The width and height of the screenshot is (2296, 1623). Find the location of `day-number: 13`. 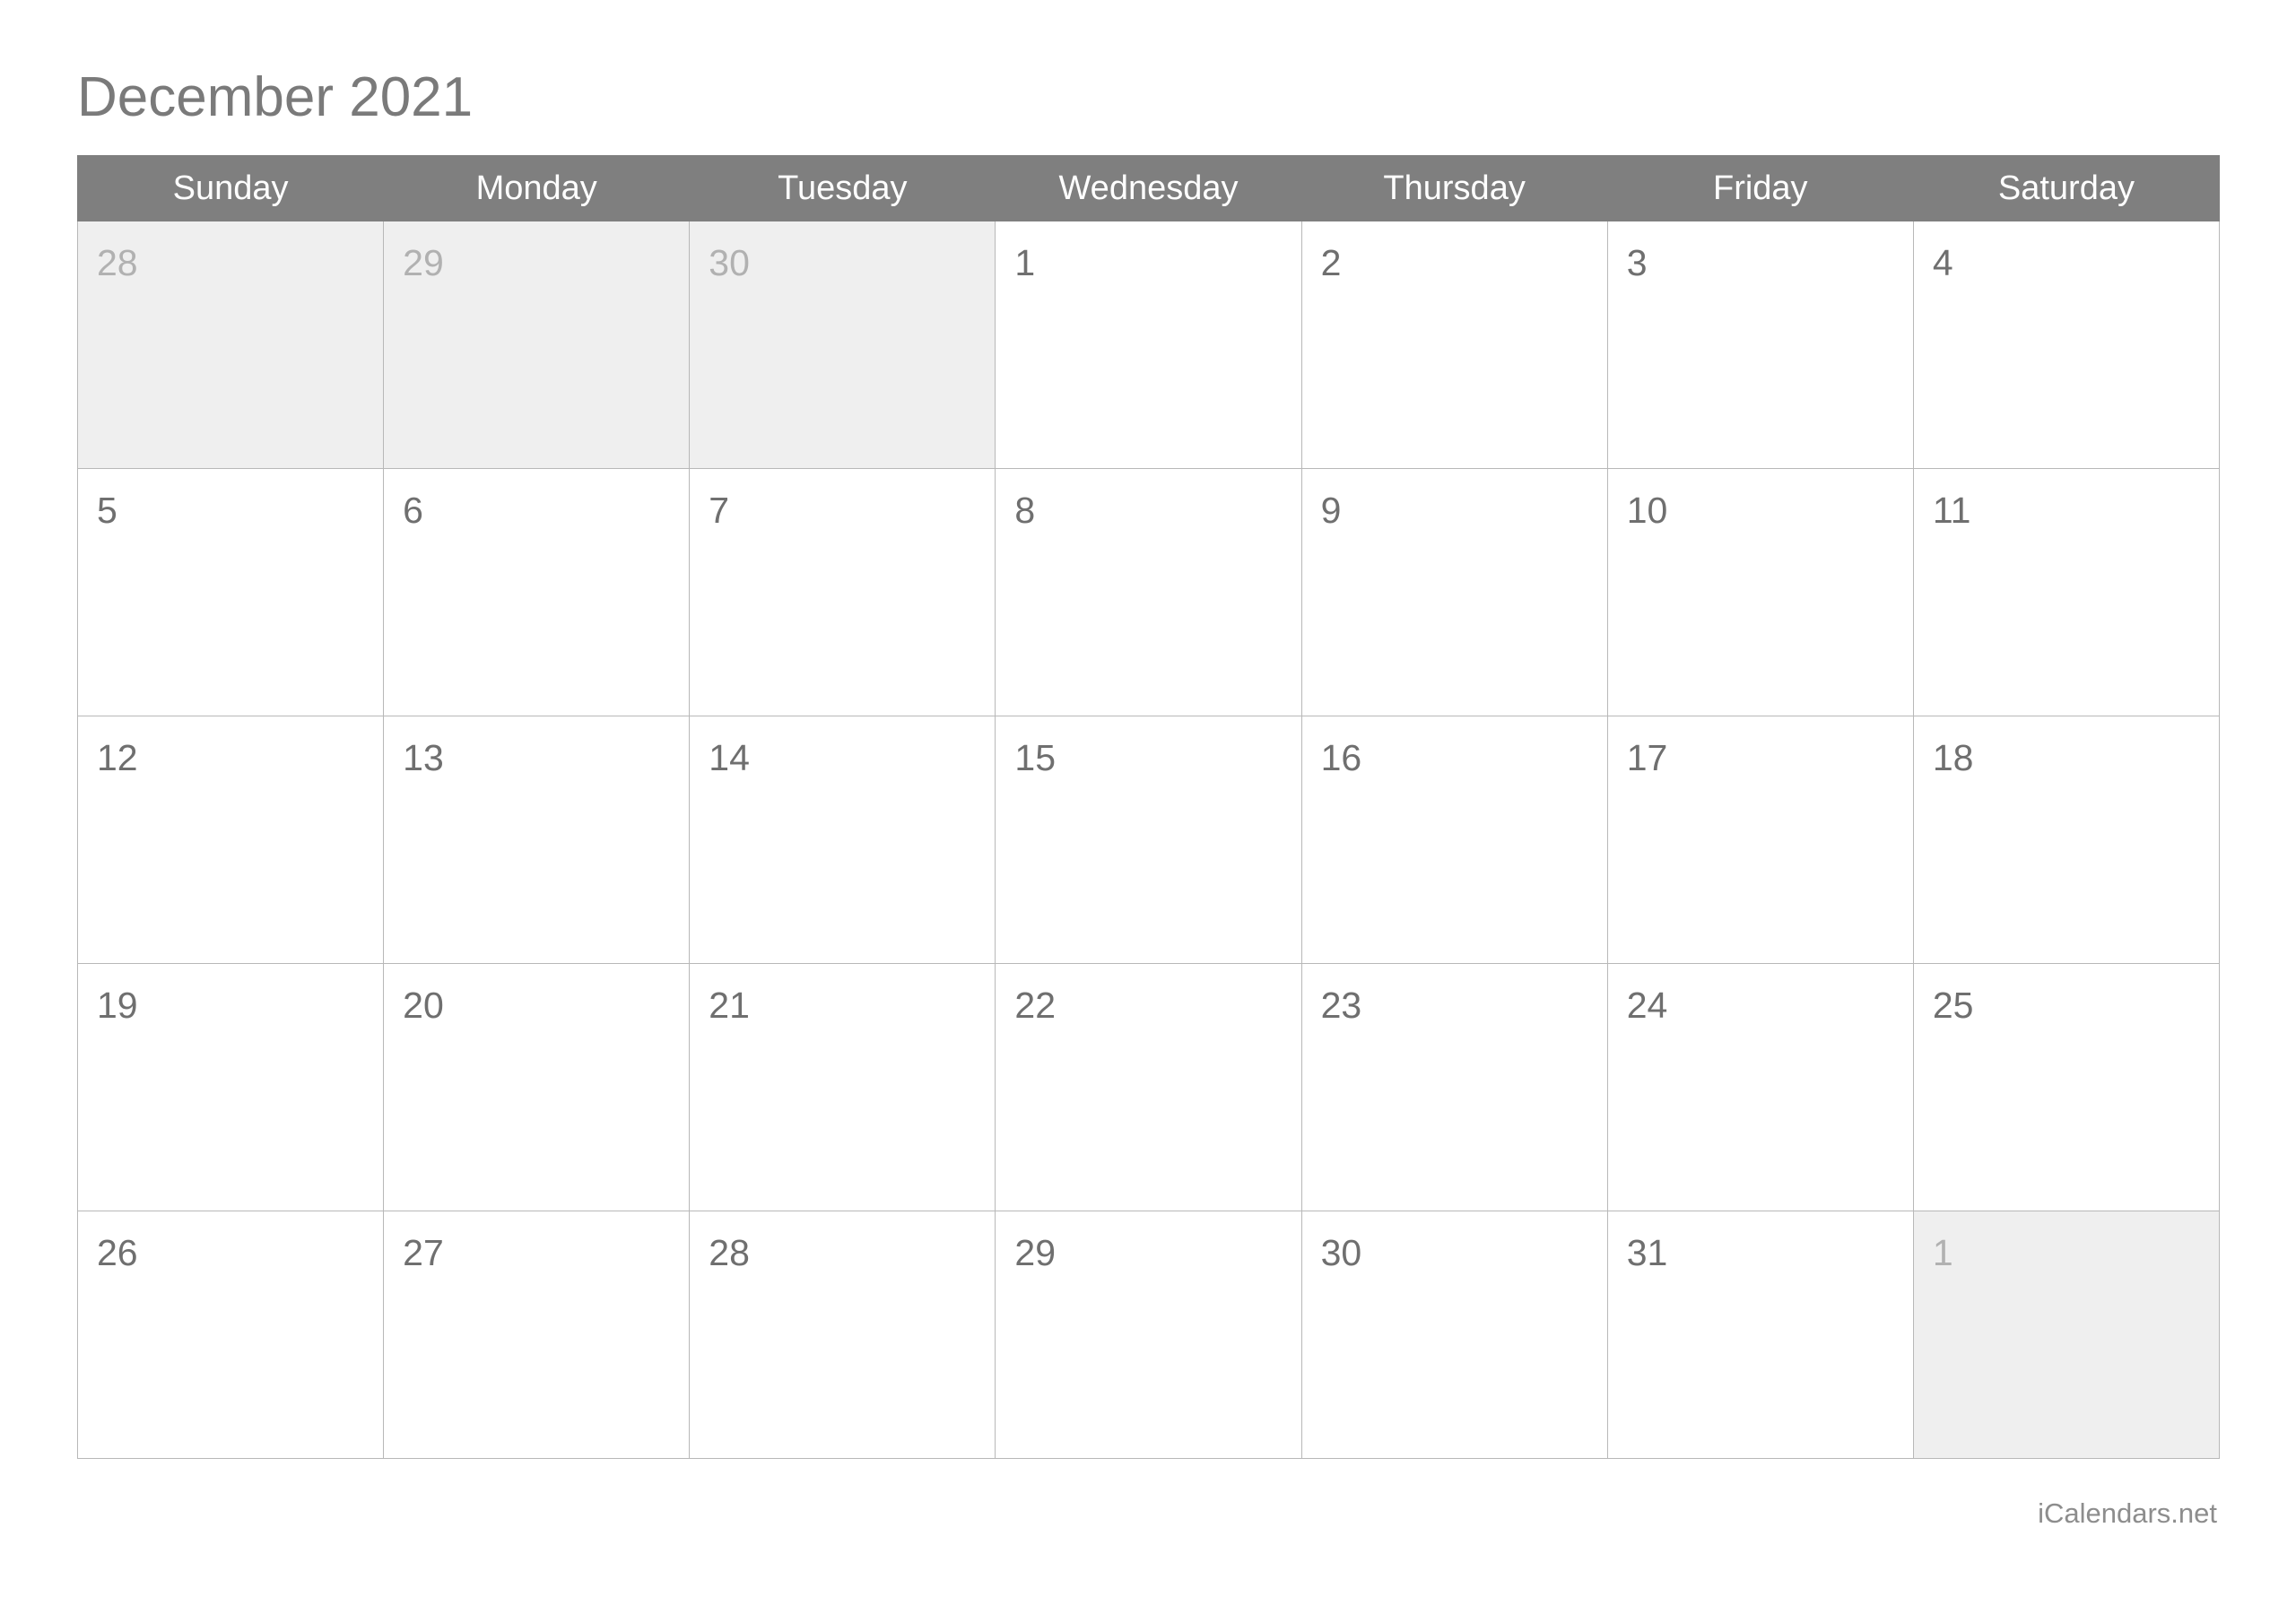

day-number: 13 is located at coordinates (423, 757).